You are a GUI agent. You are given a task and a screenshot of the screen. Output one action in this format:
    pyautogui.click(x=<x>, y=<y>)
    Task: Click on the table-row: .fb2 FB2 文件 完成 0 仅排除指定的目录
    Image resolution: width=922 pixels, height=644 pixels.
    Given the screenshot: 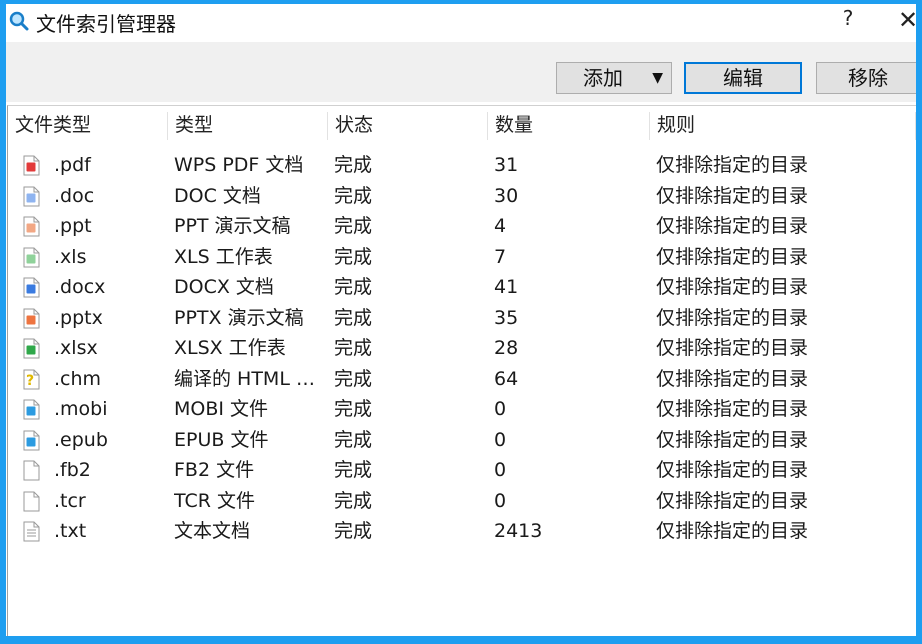 What is the action you would take?
    pyautogui.click(x=462, y=470)
    